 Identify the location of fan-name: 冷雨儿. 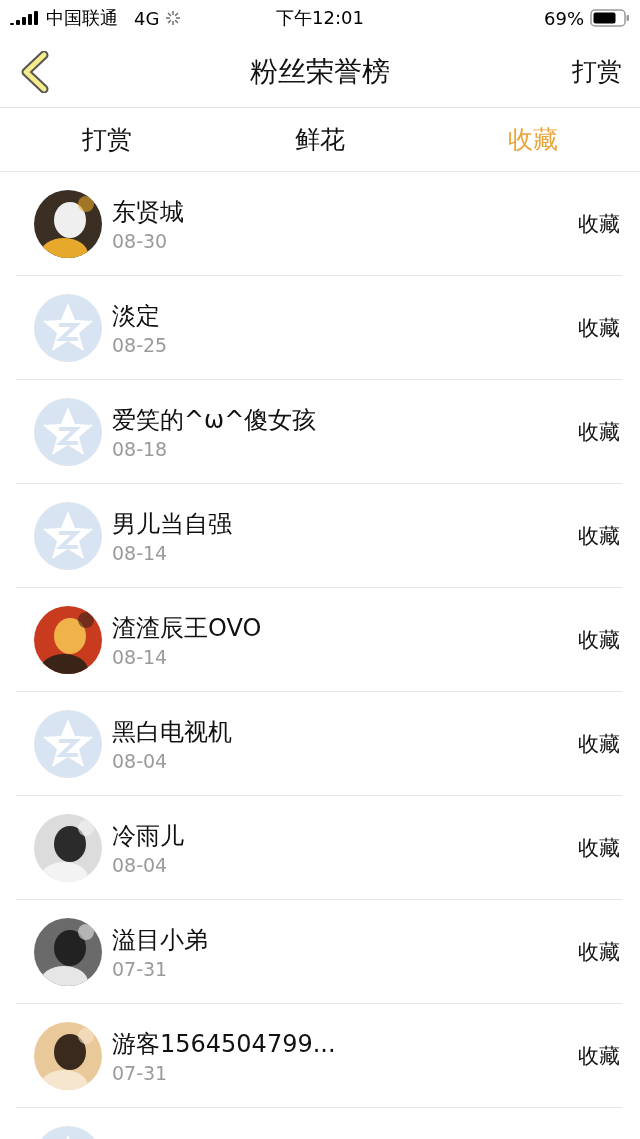
(148, 836).